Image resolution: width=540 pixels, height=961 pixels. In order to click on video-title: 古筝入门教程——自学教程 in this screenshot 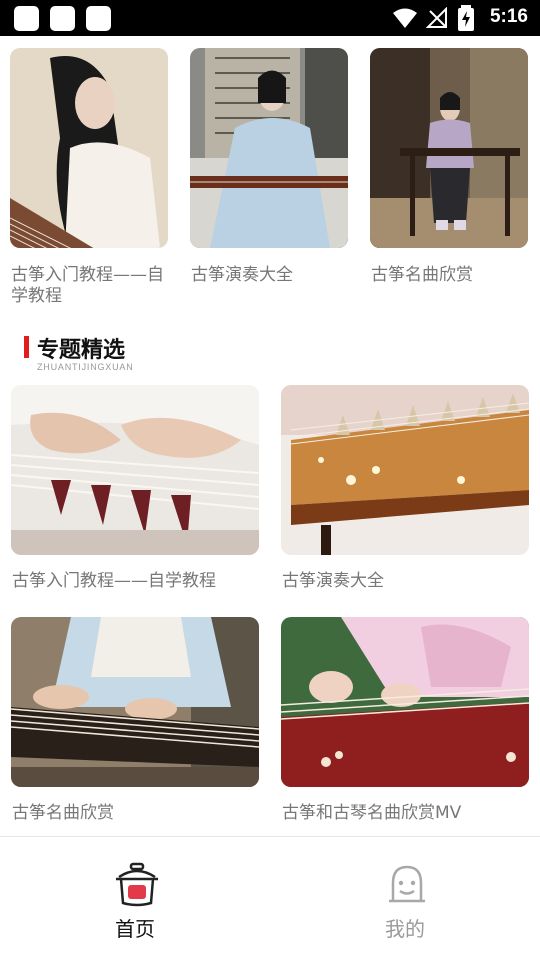, I will do `click(91, 286)`.